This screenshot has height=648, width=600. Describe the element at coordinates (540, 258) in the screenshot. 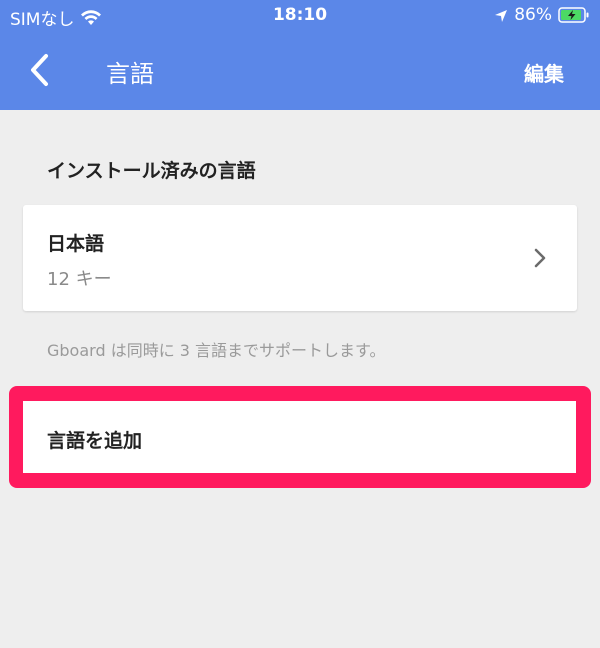

I see `chevron-right-icon` at that location.